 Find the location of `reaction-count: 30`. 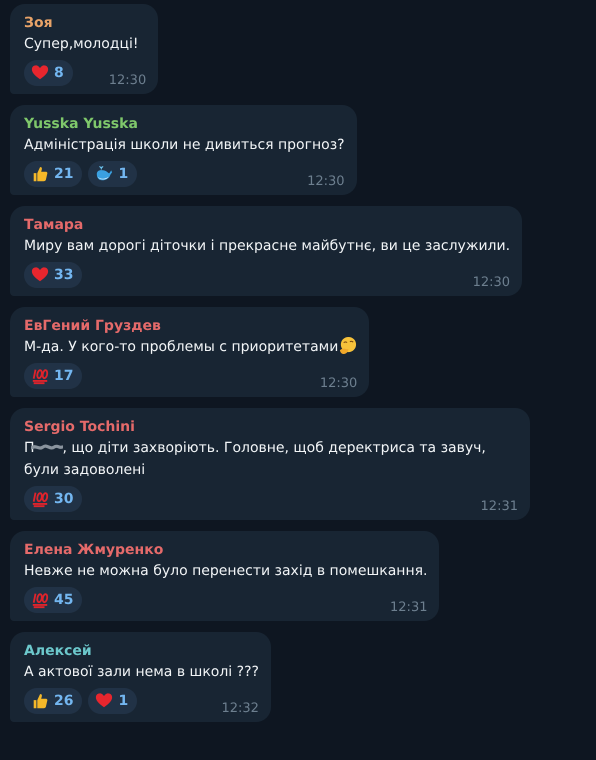

reaction-count: 30 is located at coordinates (64, 499).